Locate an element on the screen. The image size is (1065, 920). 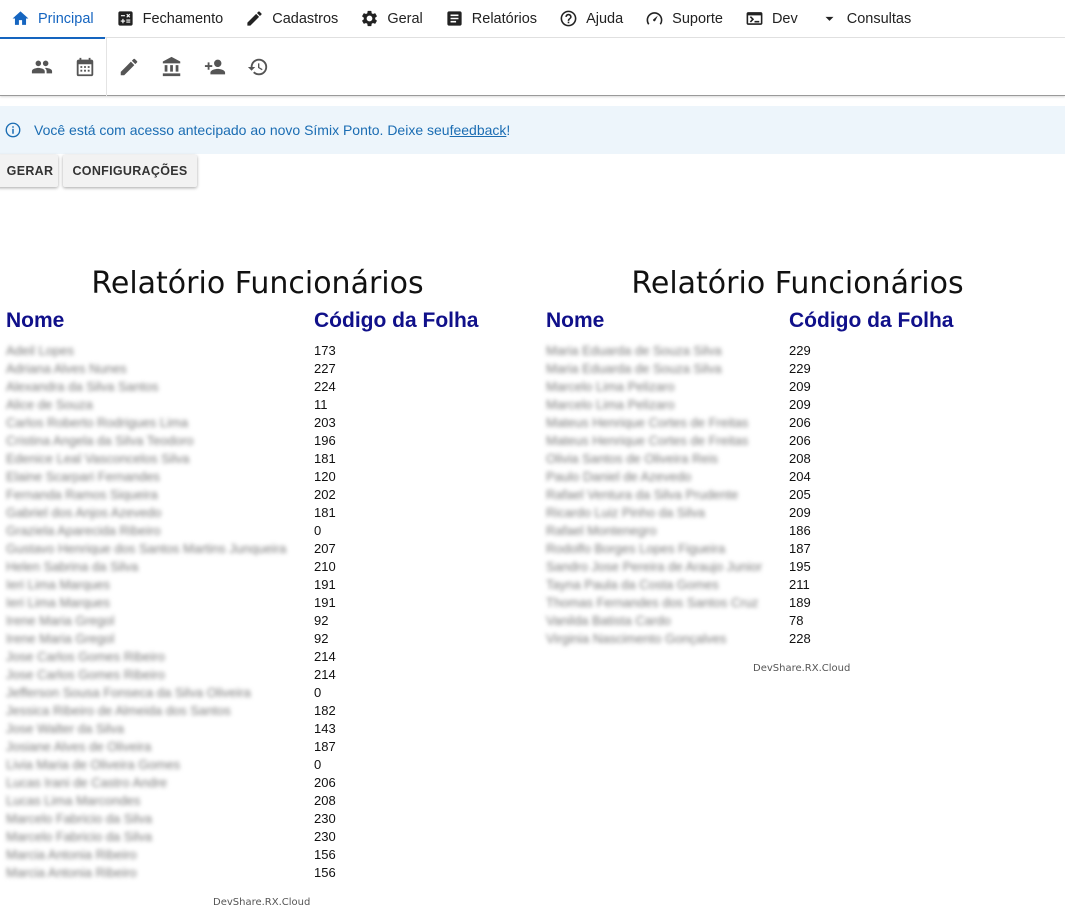
speedometer-icon is located at coordinates (654, 18).